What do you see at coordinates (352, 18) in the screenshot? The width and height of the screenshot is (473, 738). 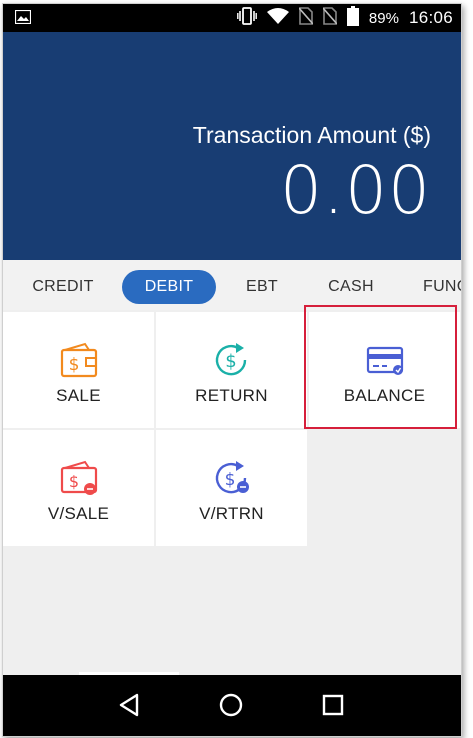 I see `battery-icon` at bounding box center [352, 18].